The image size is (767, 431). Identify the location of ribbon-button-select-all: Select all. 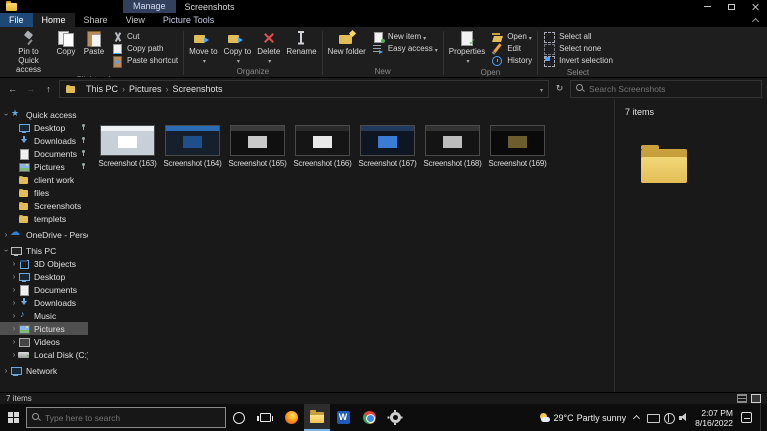
(578, 37).